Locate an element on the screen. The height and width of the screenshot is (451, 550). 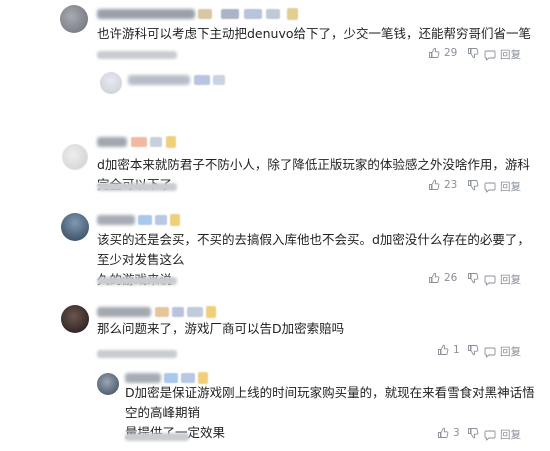
like-button: 26 is located at coordinates (442, 278).